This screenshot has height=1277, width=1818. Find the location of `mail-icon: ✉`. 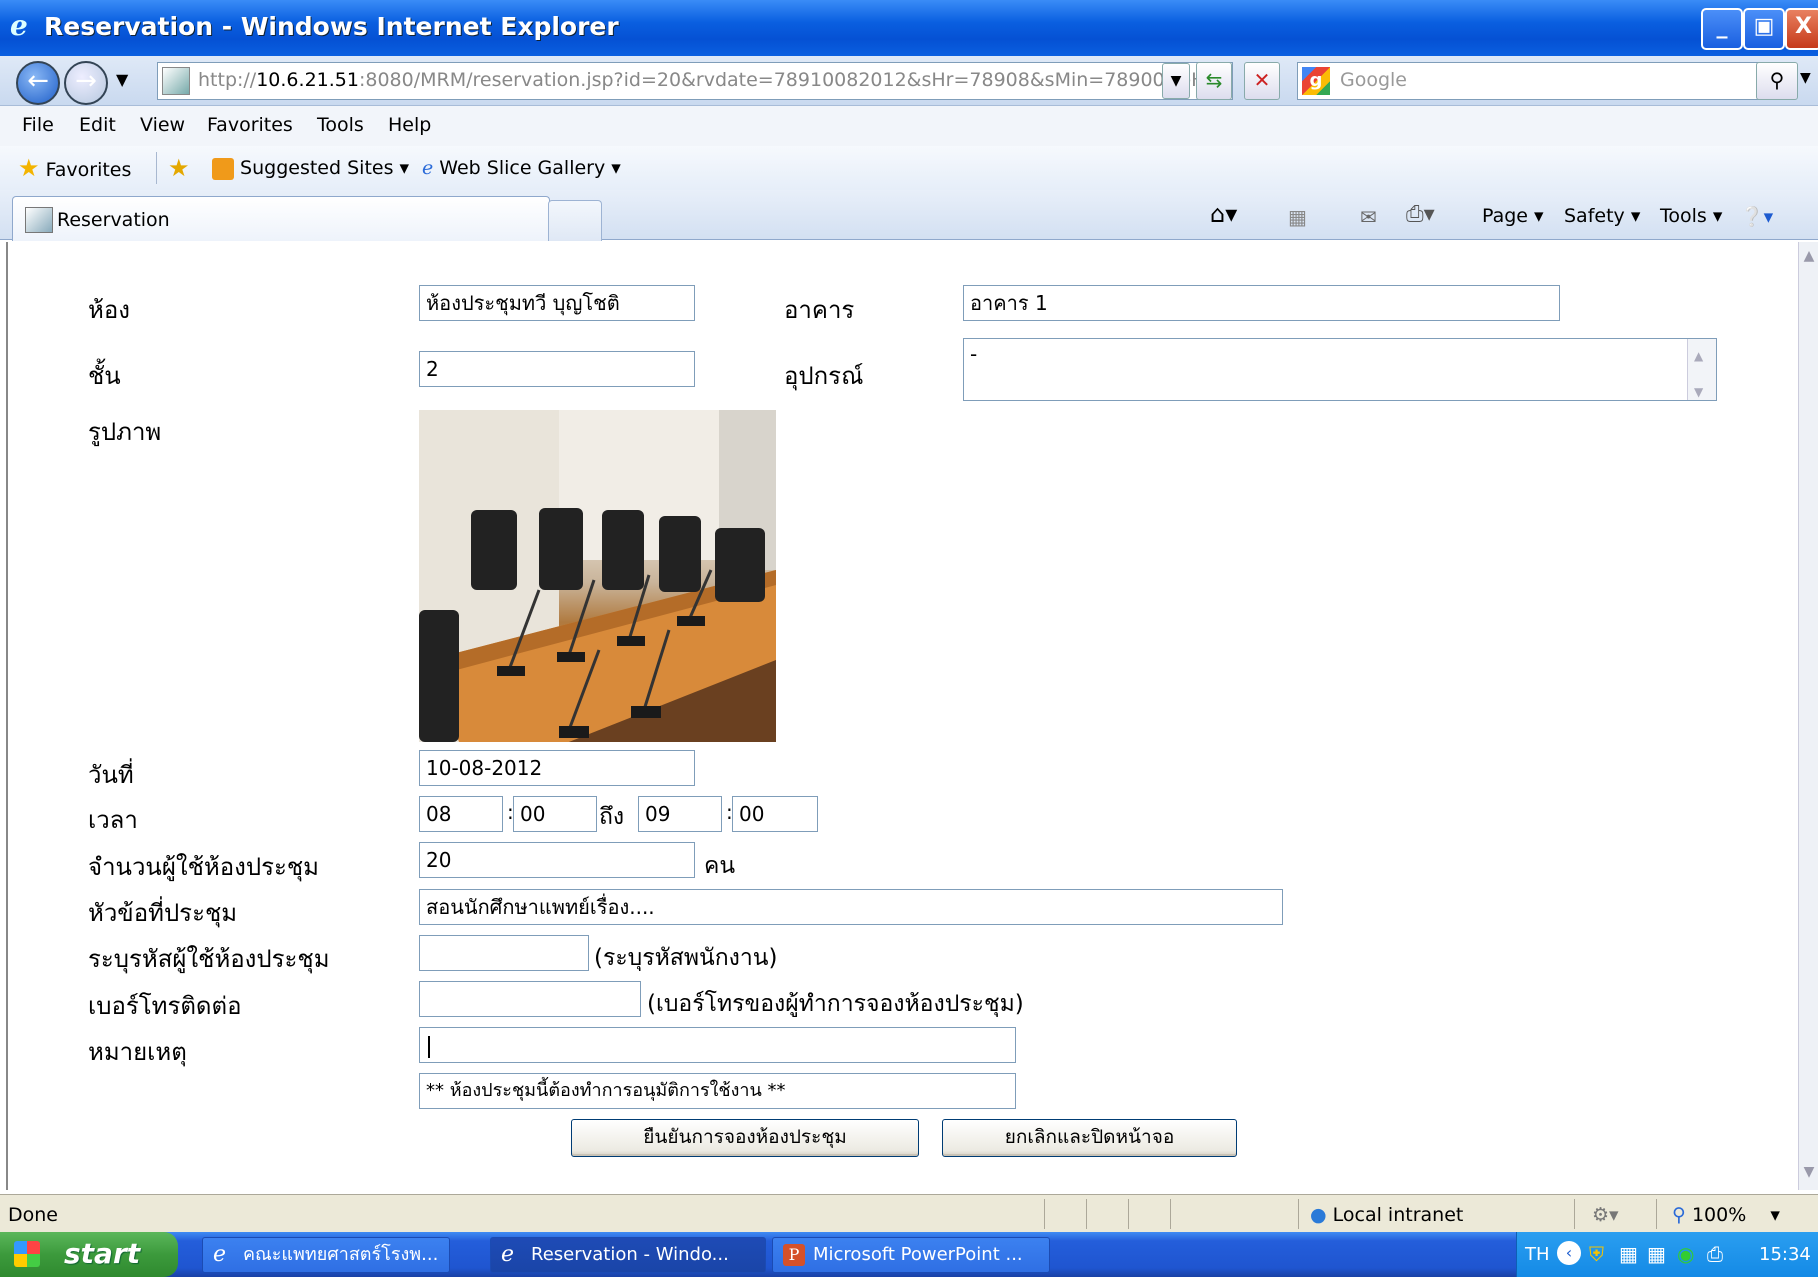

mail-icon: ✉ is located at coordinates (1368, 217).